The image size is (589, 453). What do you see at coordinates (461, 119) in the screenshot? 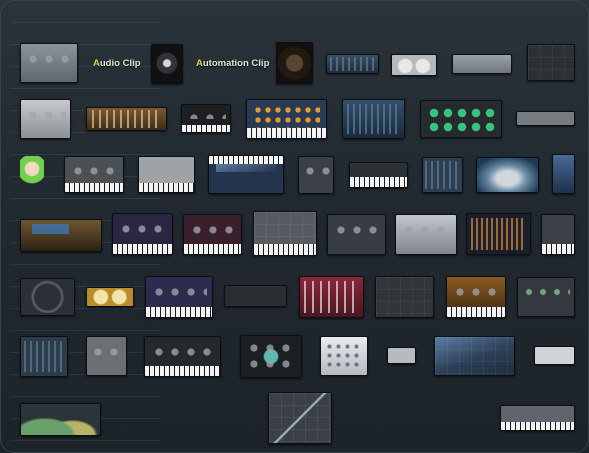
I see `plugin-thumb-drum-pads` at bounding box center [461, 119].